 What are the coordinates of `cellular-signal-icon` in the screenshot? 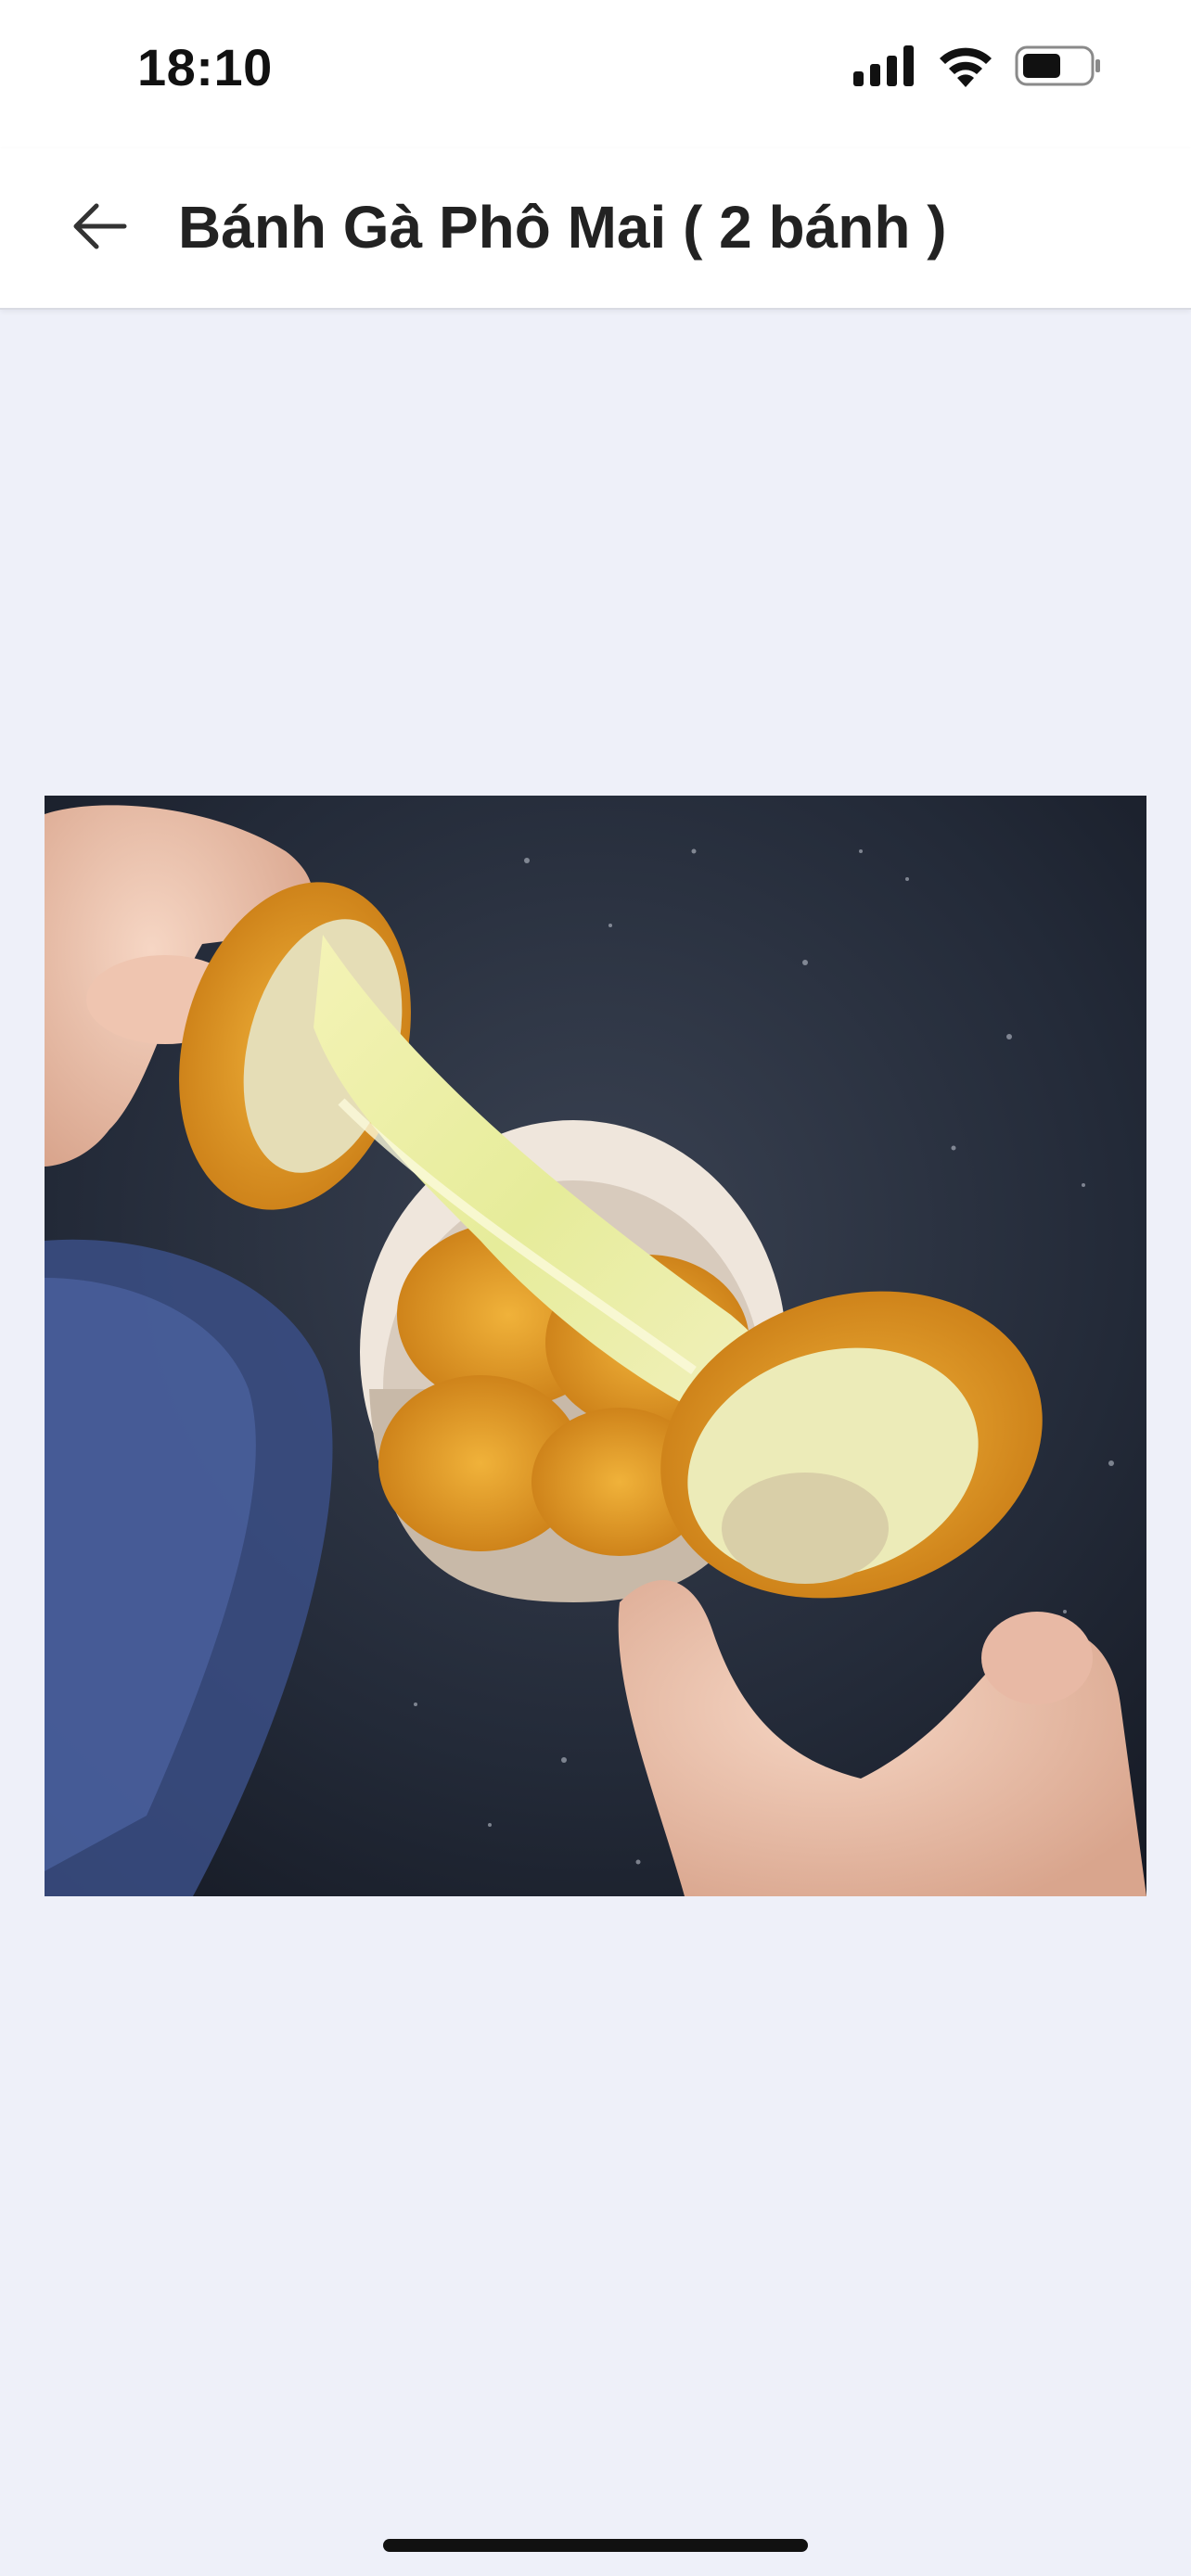 It's located at (884, 68).